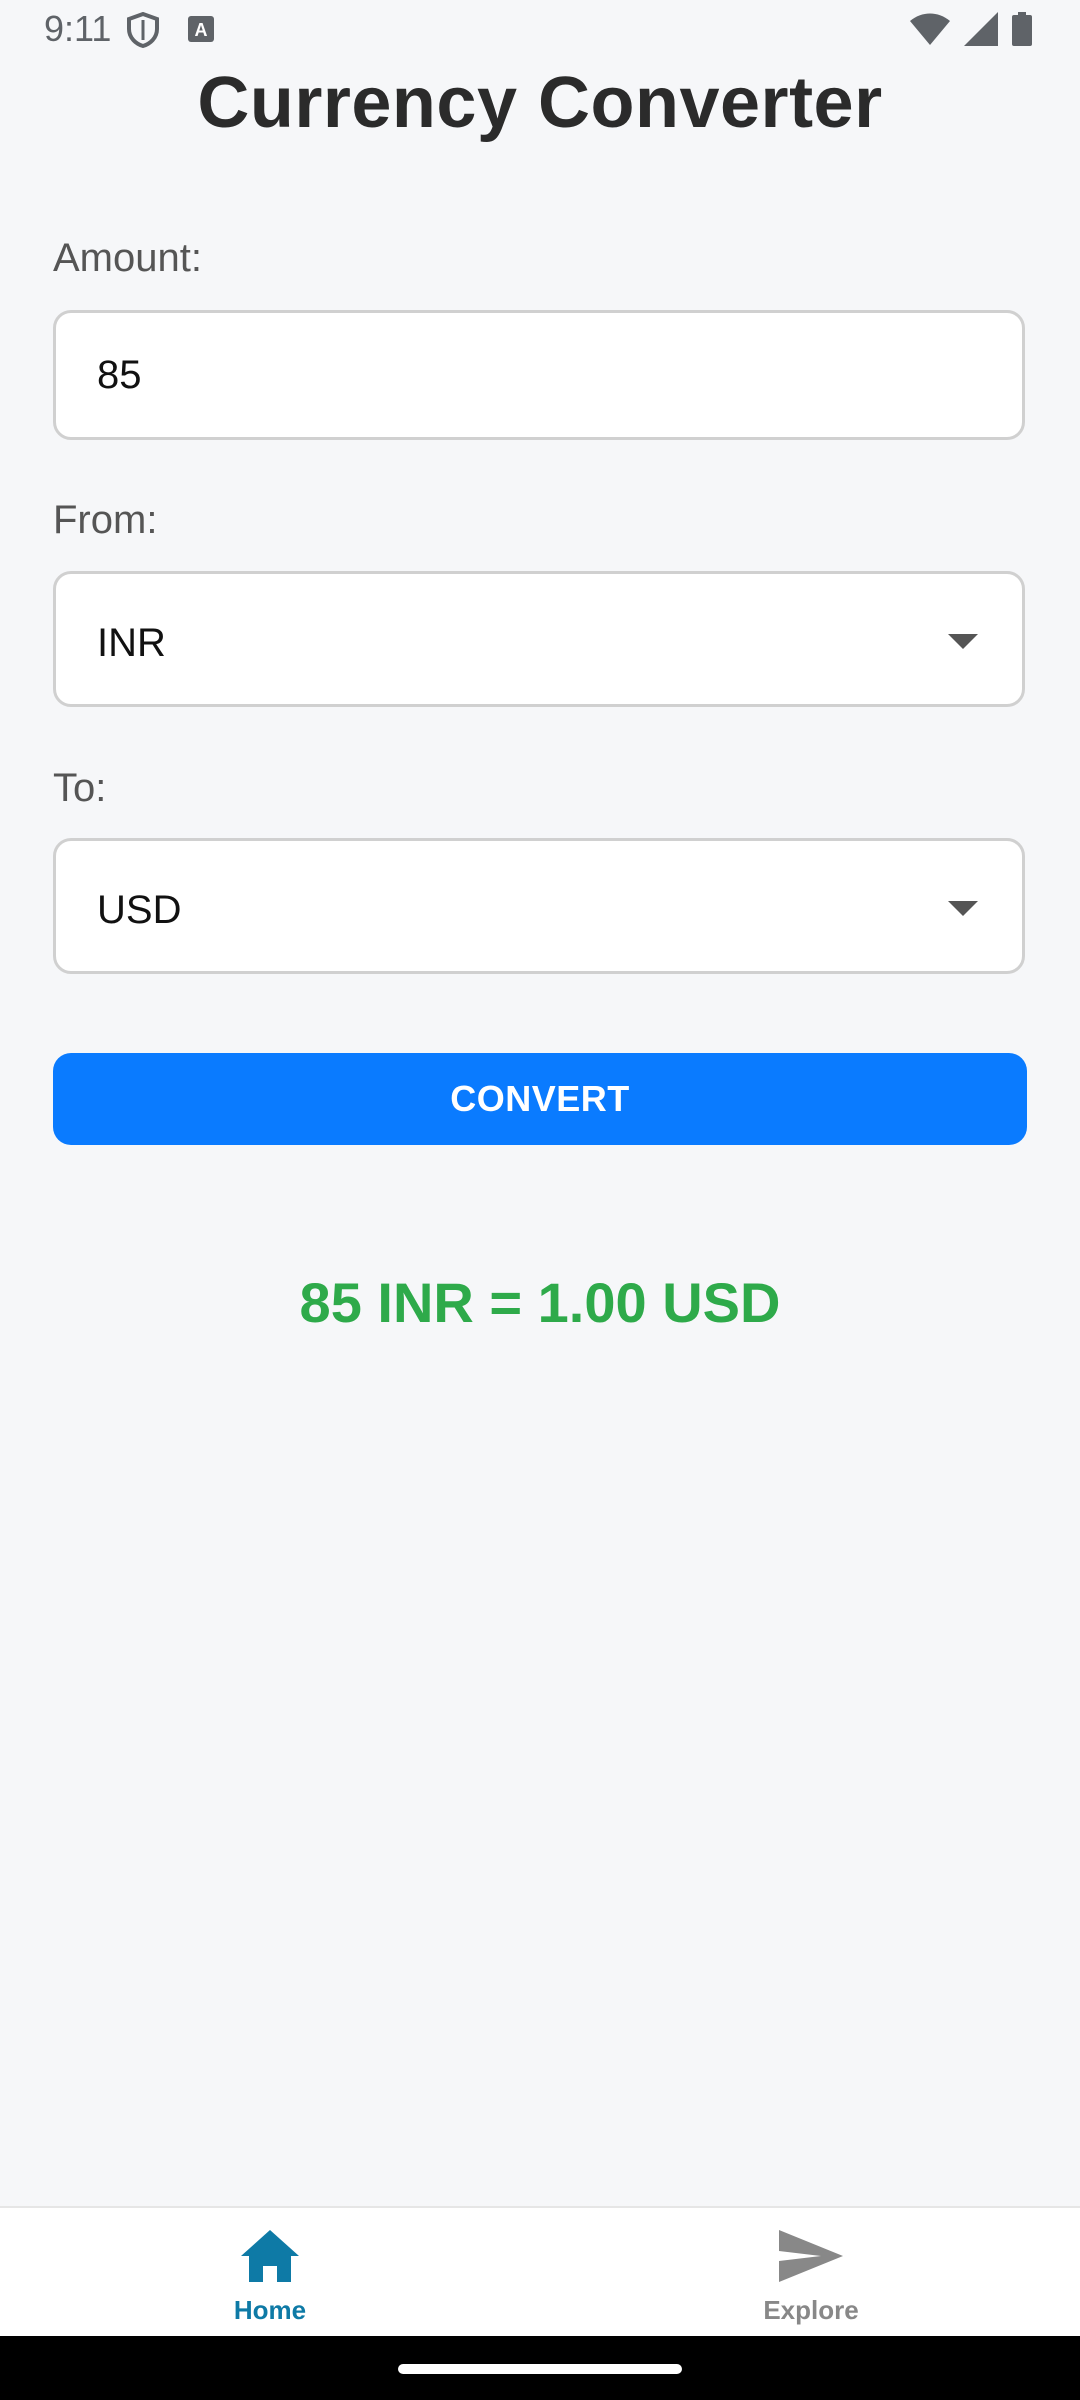 The image size is (1080, 2400). What do you see at coordinates (930, 31) in the screenshot?
I see `wifi-icon` at bounding box center [930, 31].